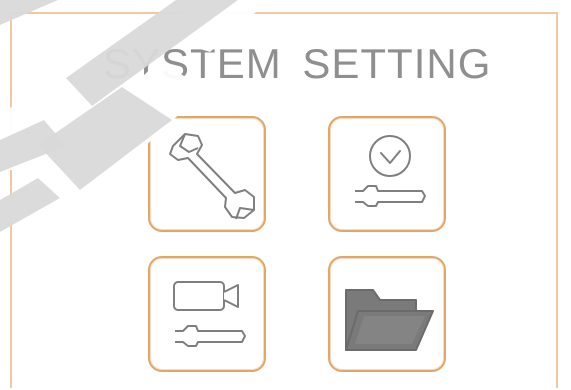 The width and height of the screenshot is (571, 390). I want to click on file-management-tile, so click(387, 314).